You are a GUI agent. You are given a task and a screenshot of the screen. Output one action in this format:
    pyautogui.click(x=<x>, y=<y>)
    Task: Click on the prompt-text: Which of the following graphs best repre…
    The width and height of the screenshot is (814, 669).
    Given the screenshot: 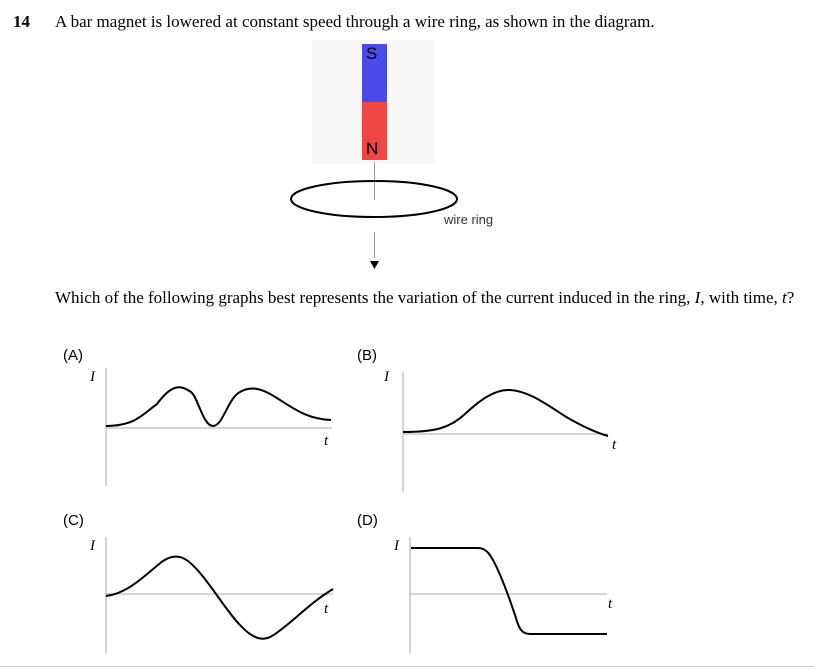 What is the action you would take?
    pyautogui.click(x=375, y=297)
    